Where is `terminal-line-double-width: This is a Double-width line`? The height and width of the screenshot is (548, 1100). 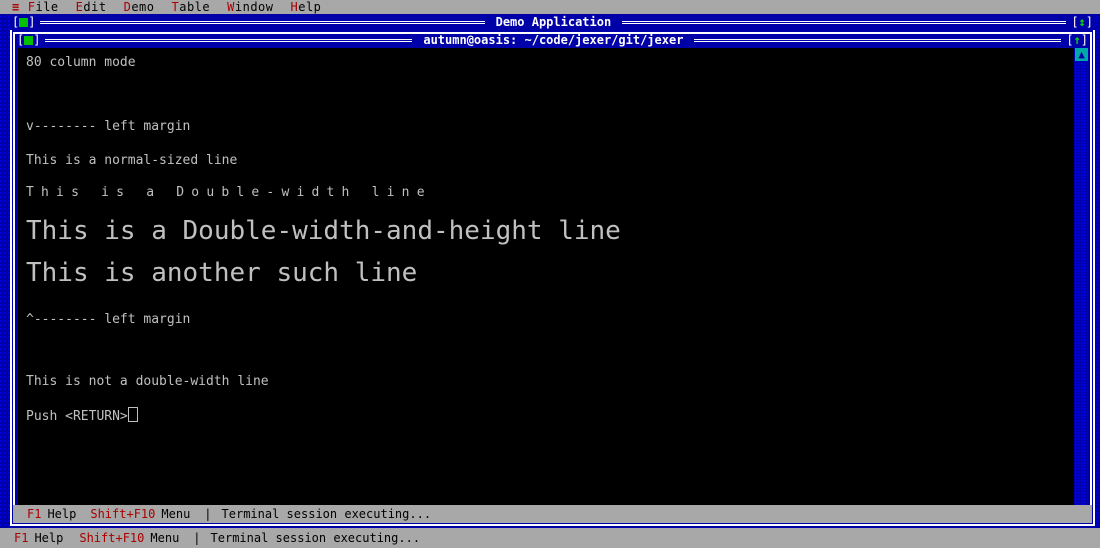
terminal-line-double-width: This is a Double-width line is located at coordinates (229, 192).